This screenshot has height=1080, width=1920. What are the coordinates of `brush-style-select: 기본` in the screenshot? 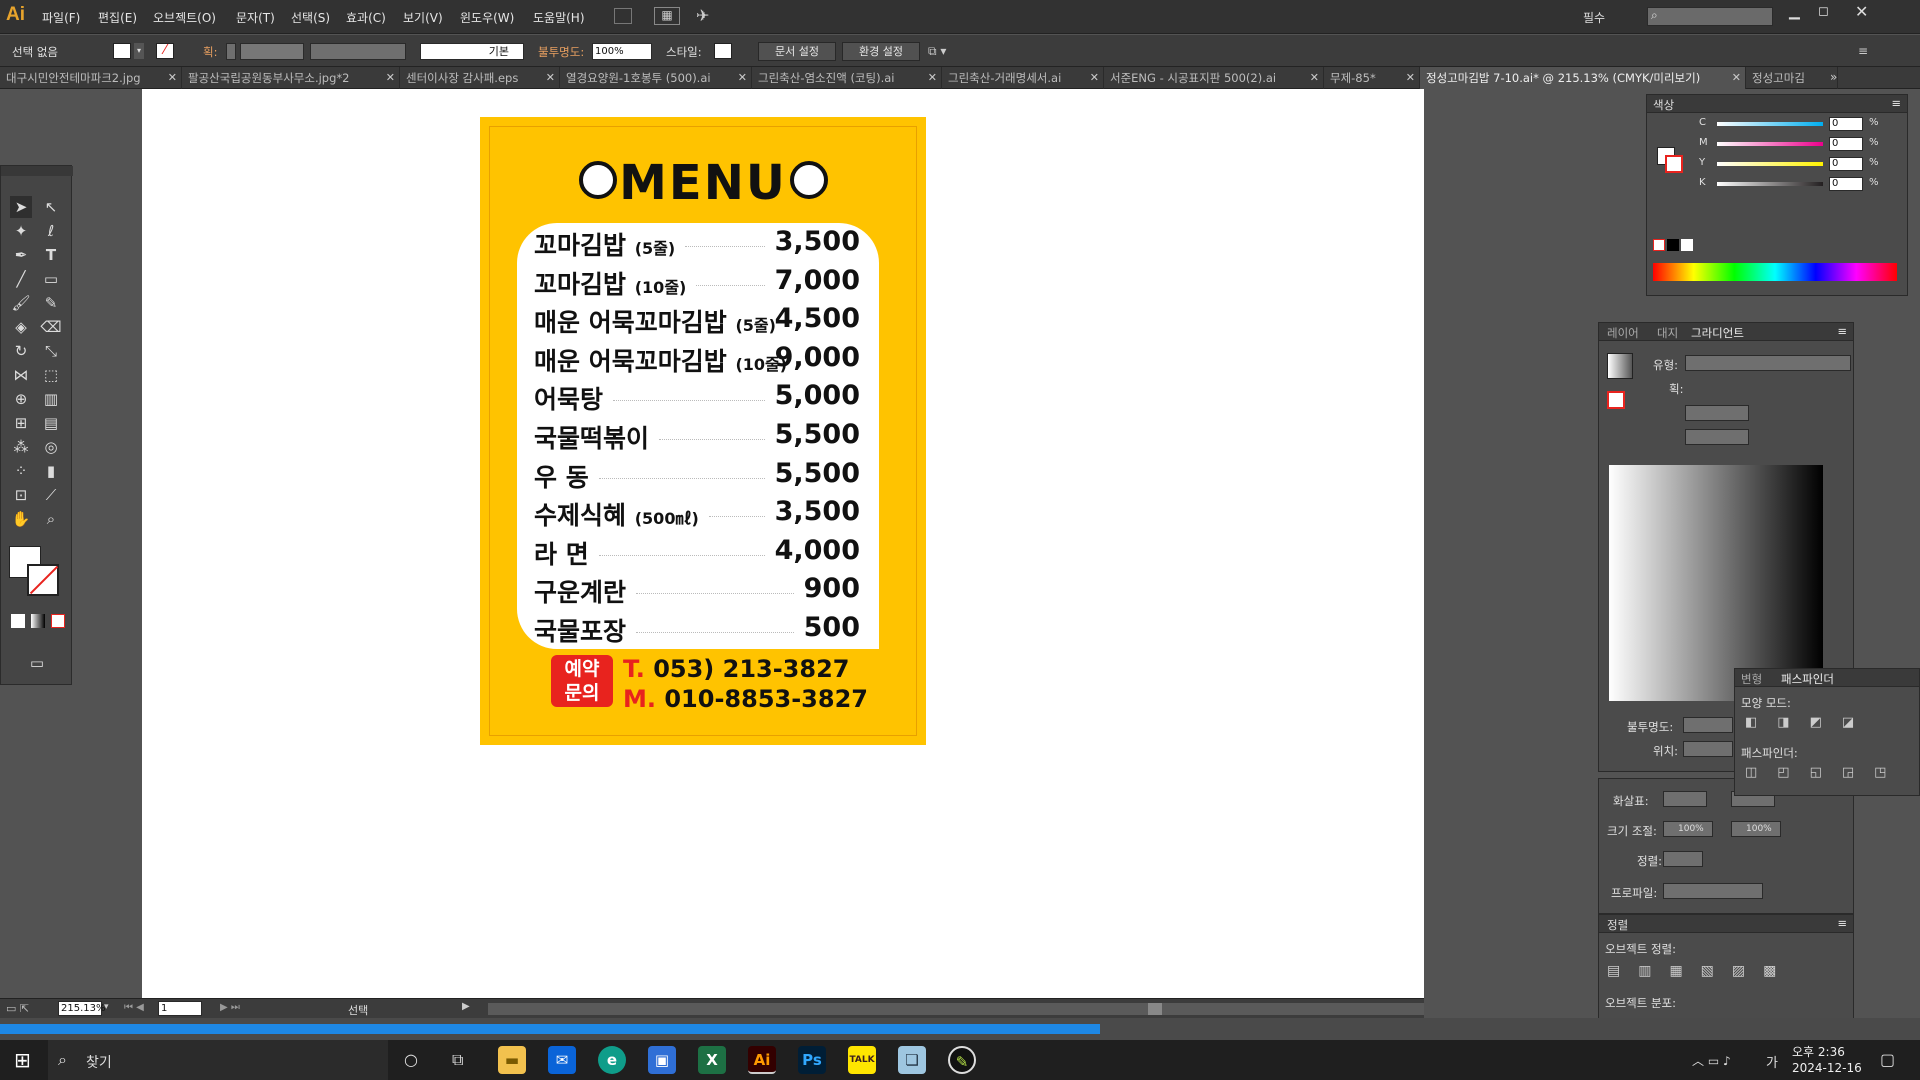 It's located at (472, 51).